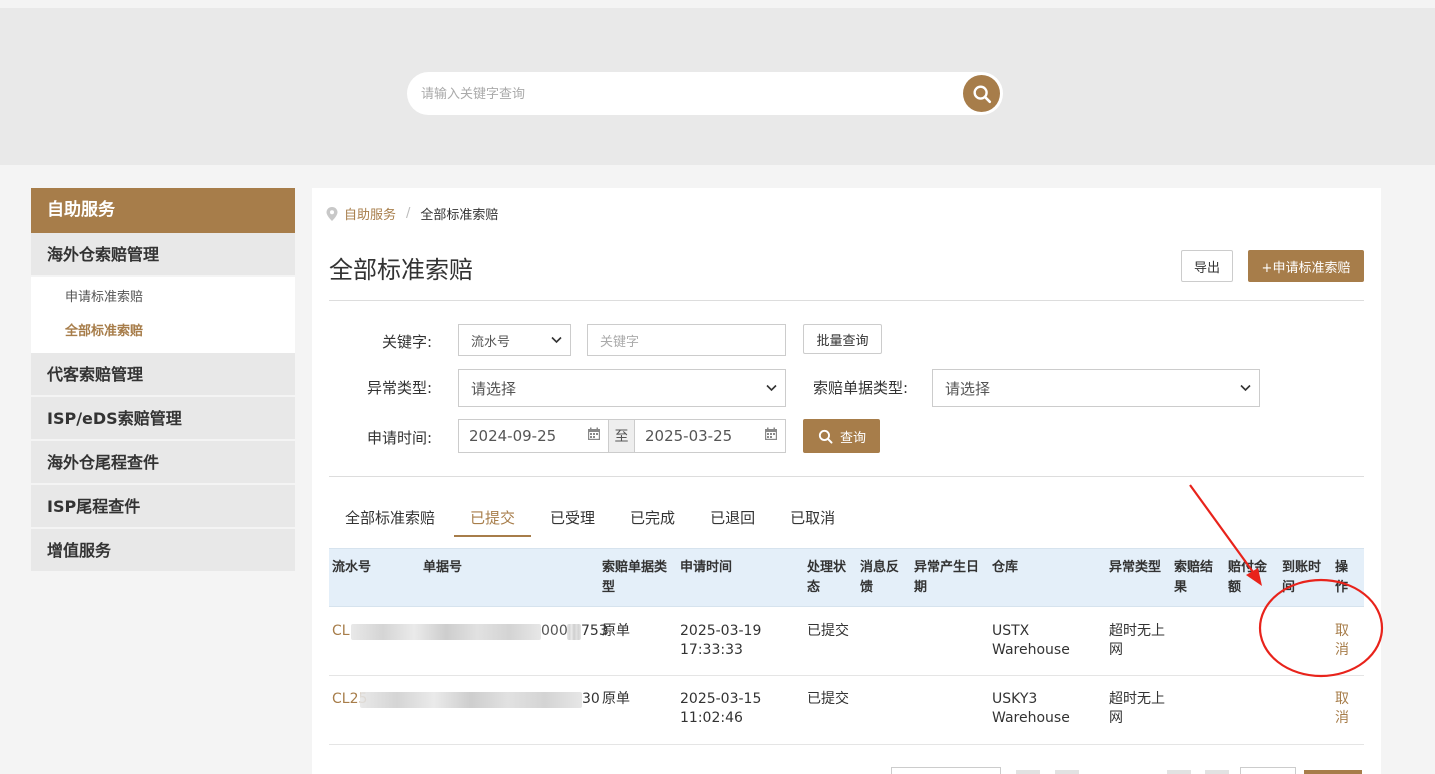 Image resolution: width=1435 pixels, height=774 pixels. What do you see at coordinates (860, 388) in the screenshot?
I see `doc-type-label: 索赔单据类型:` at bounding box center [860, 388].